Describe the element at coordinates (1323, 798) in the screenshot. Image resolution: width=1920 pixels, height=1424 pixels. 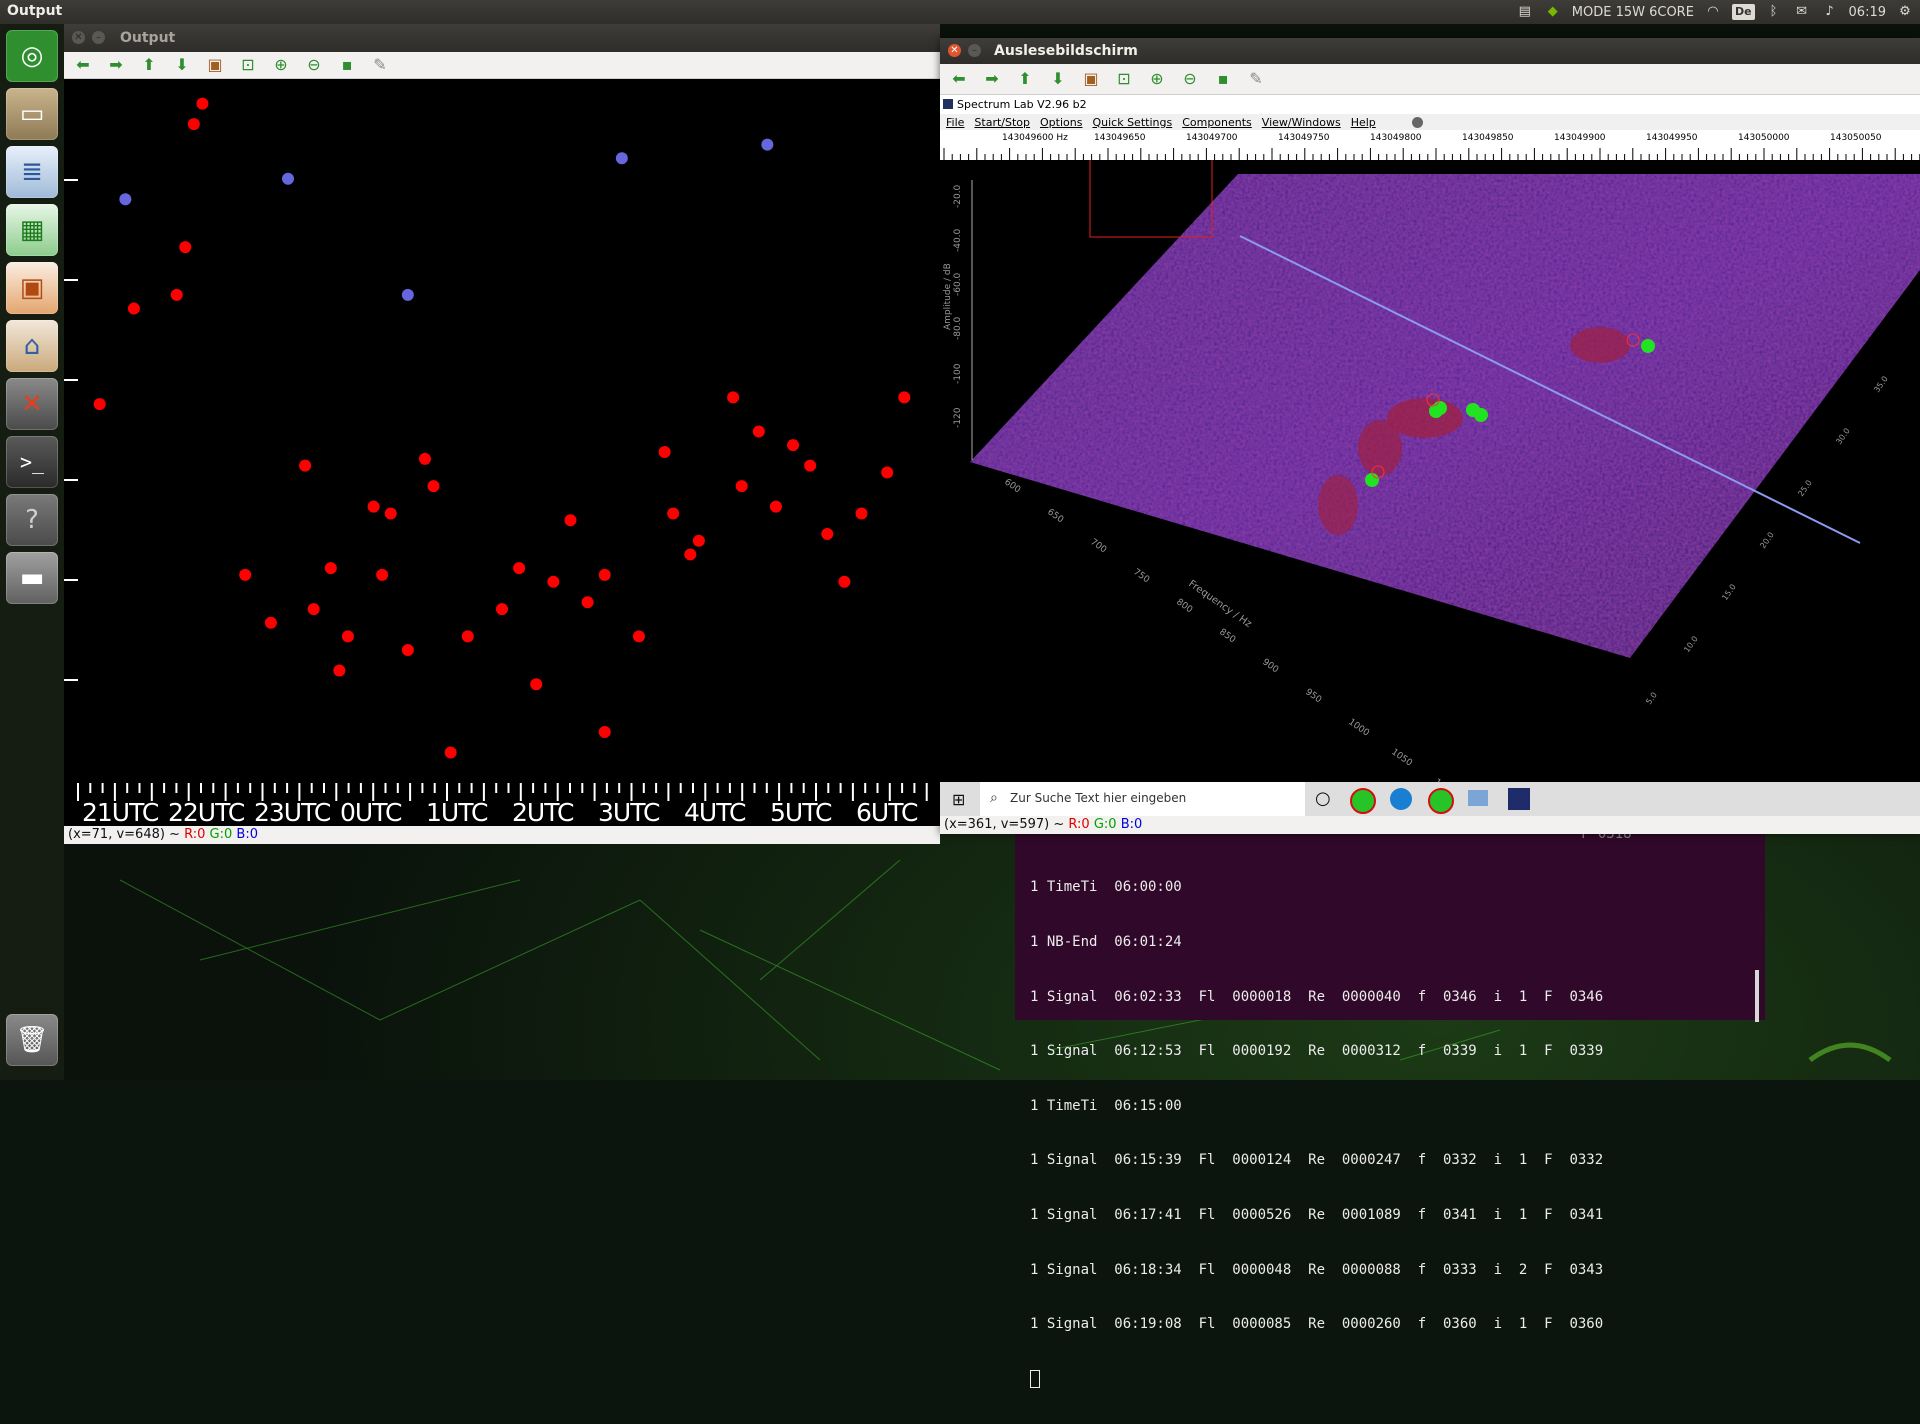
I see `cortana-icon: ○` at that location.